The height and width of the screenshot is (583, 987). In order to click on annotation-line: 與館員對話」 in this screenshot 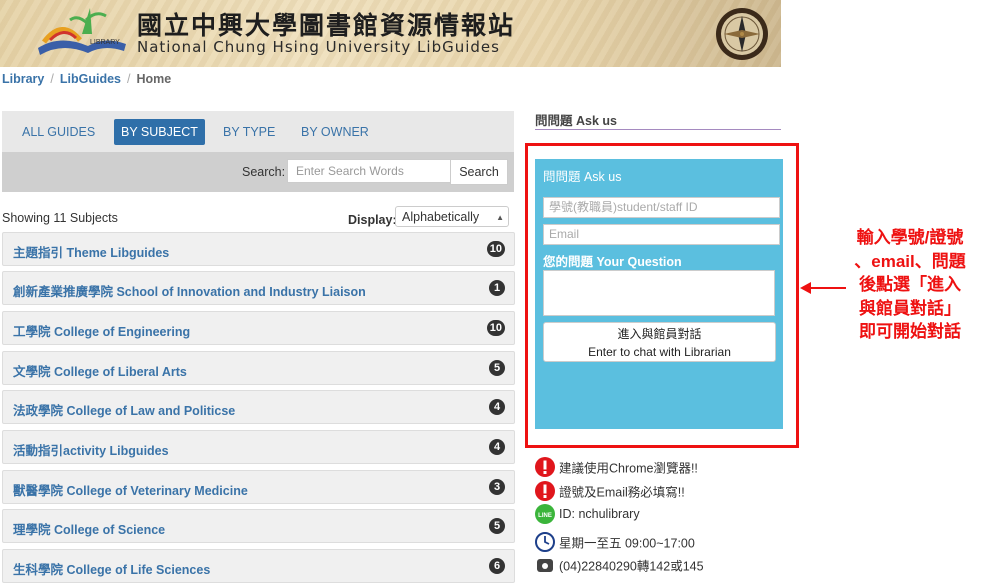, I will do `click(910, 308)`.